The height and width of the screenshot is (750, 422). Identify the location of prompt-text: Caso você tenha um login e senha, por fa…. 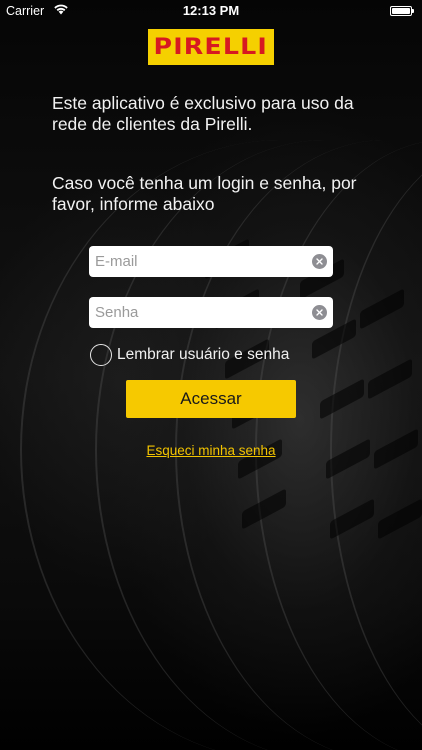
(204, 193).